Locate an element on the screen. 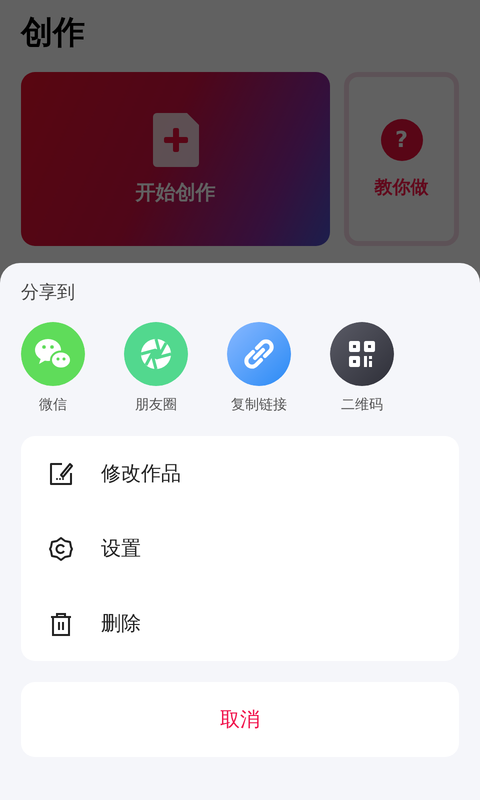 The width and height of the screenshot is (480, 800). menu-item: 删除 is located at coordinates (240, 623).